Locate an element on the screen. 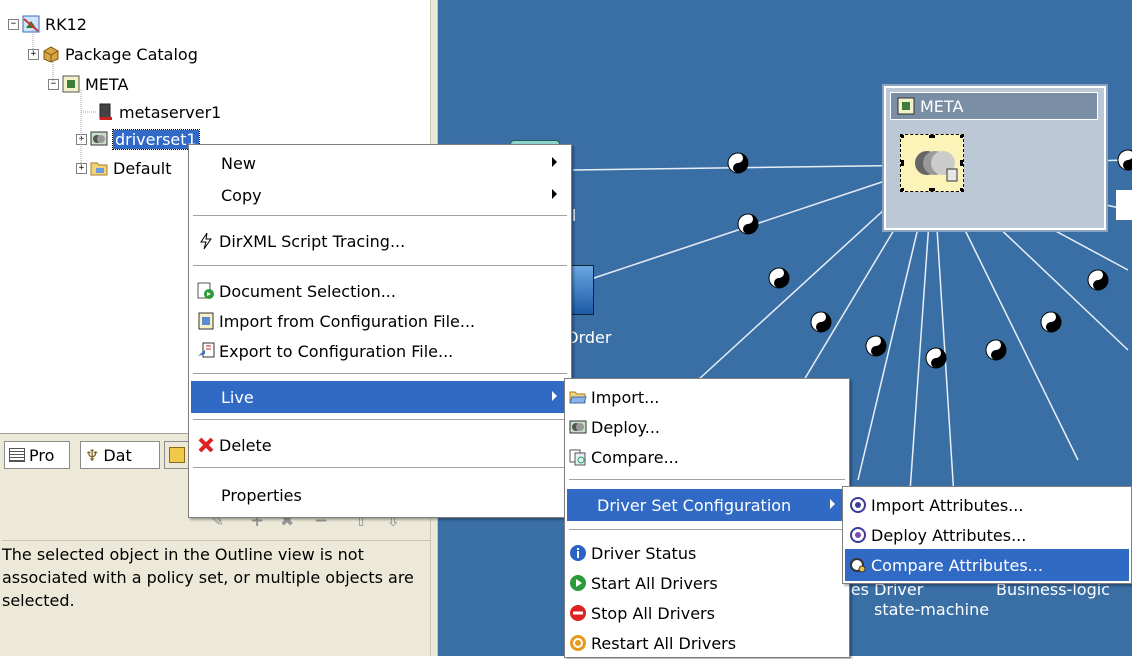 The width and height of the screenshot is (1132, 659). document-selection-icon is located at coordinates (206, 291).